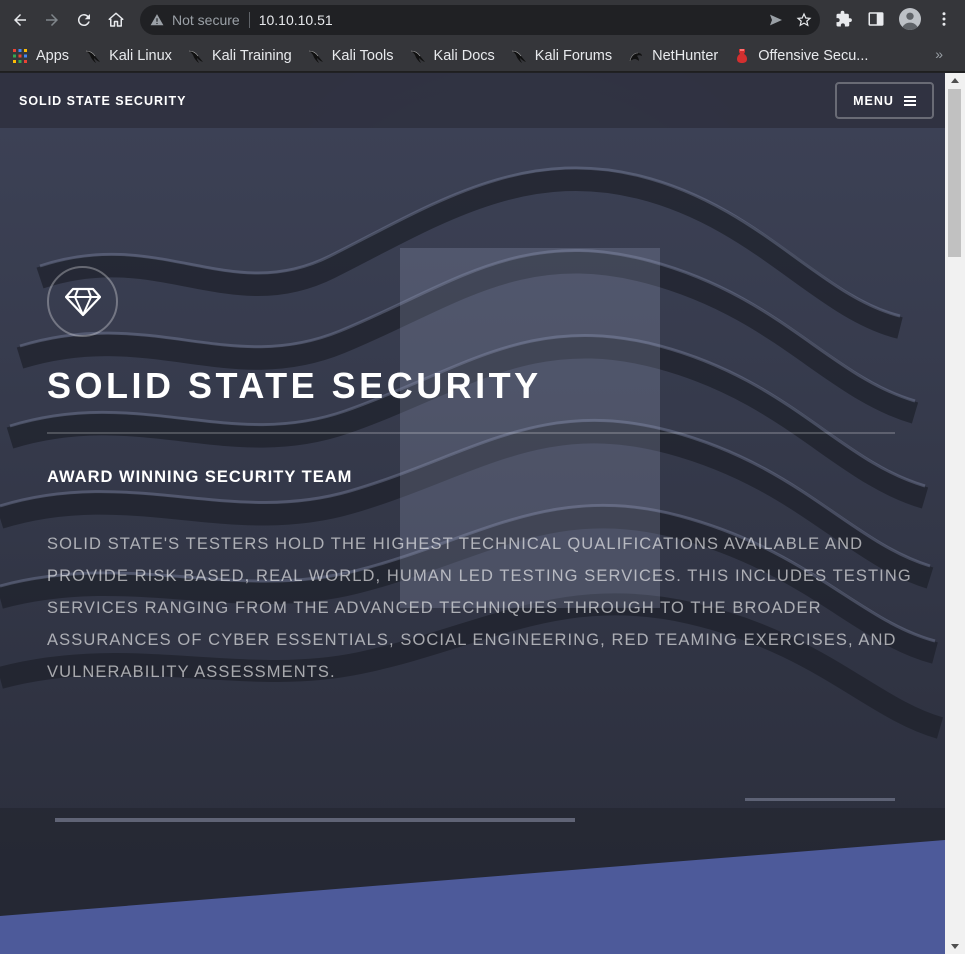 The height and width of the screenshot is (954, 965). I want to click on bookmark-kali-linux: Kali Linux, so click(128, 56).